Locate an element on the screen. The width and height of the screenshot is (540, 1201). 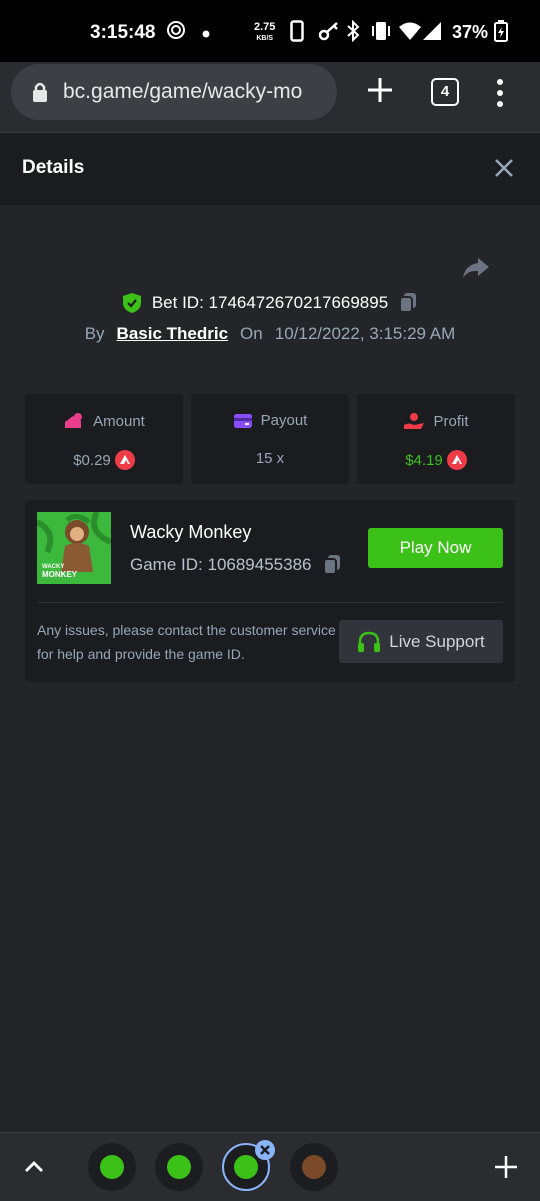
on-label: On is located at coordinates (251, 333).